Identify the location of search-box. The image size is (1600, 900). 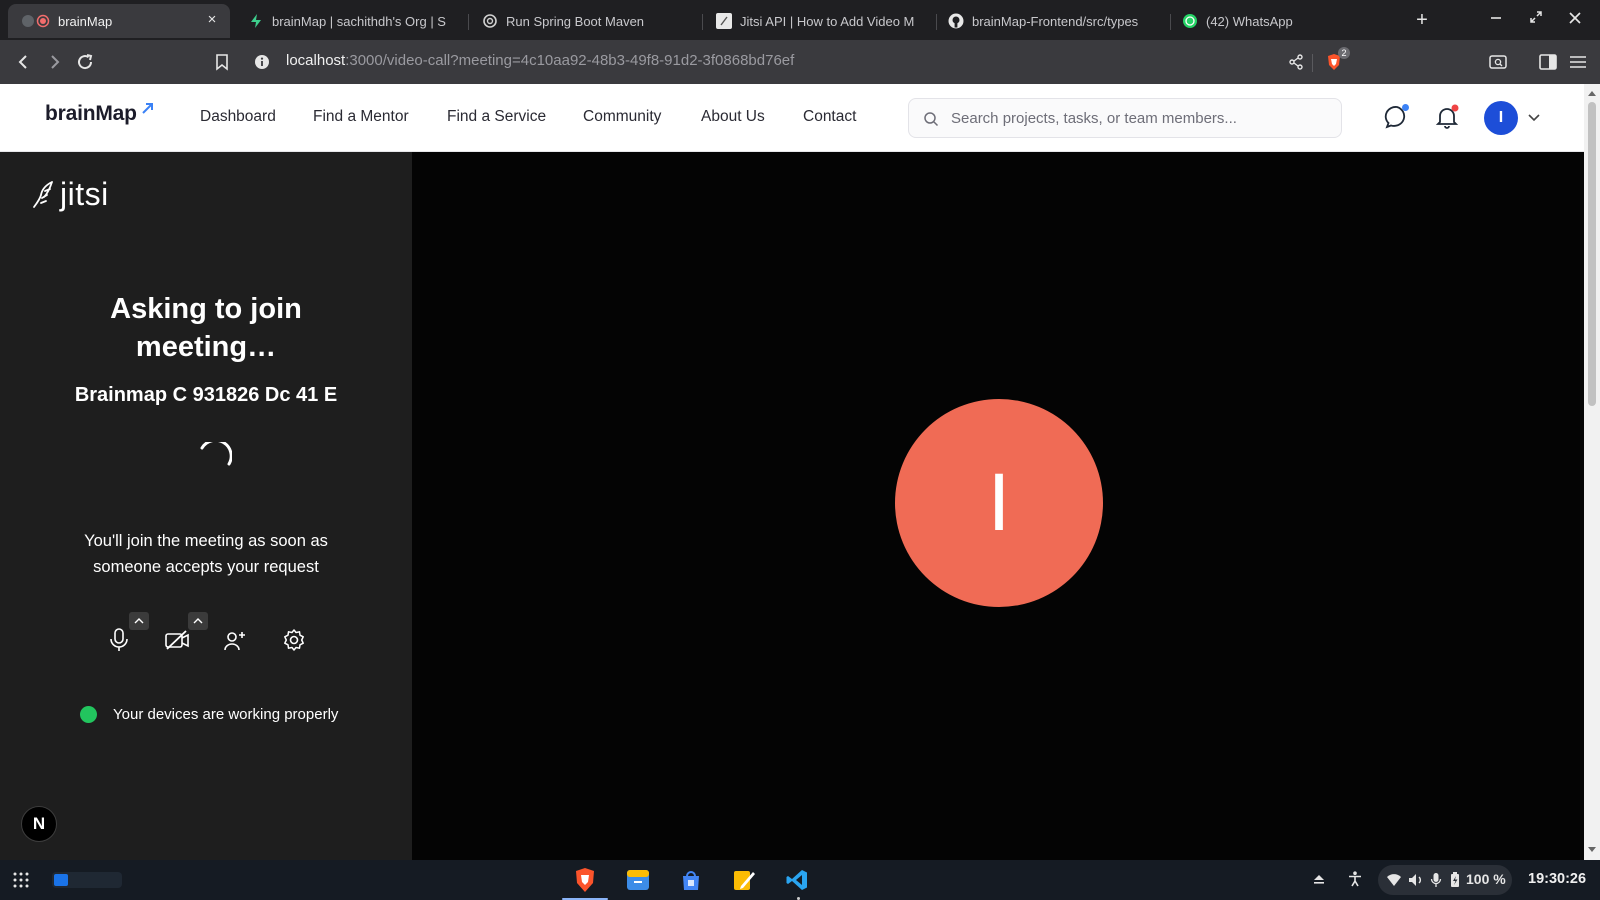
(1125, 118).